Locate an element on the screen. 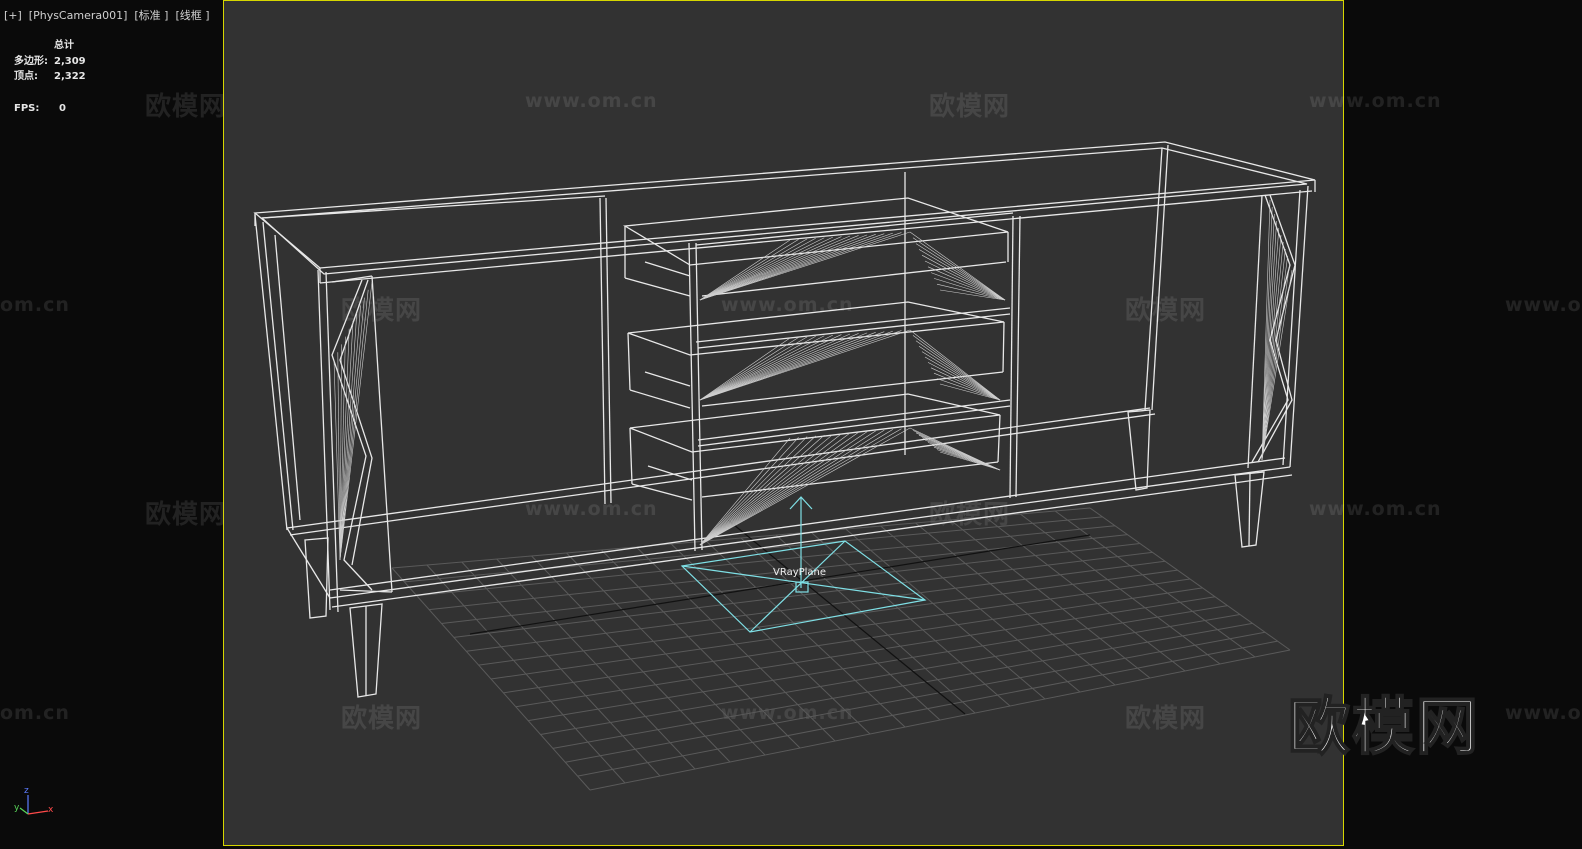 Image resolution: width=1582 pixels, height=849 pixels. axis-x-label: x is located at coordinates (51, 810).